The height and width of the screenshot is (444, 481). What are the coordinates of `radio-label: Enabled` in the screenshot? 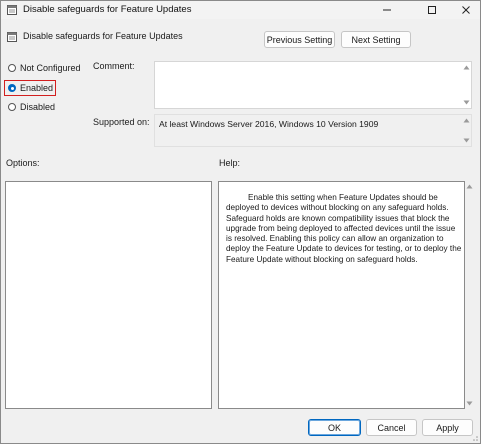 It's located at (37, 88).